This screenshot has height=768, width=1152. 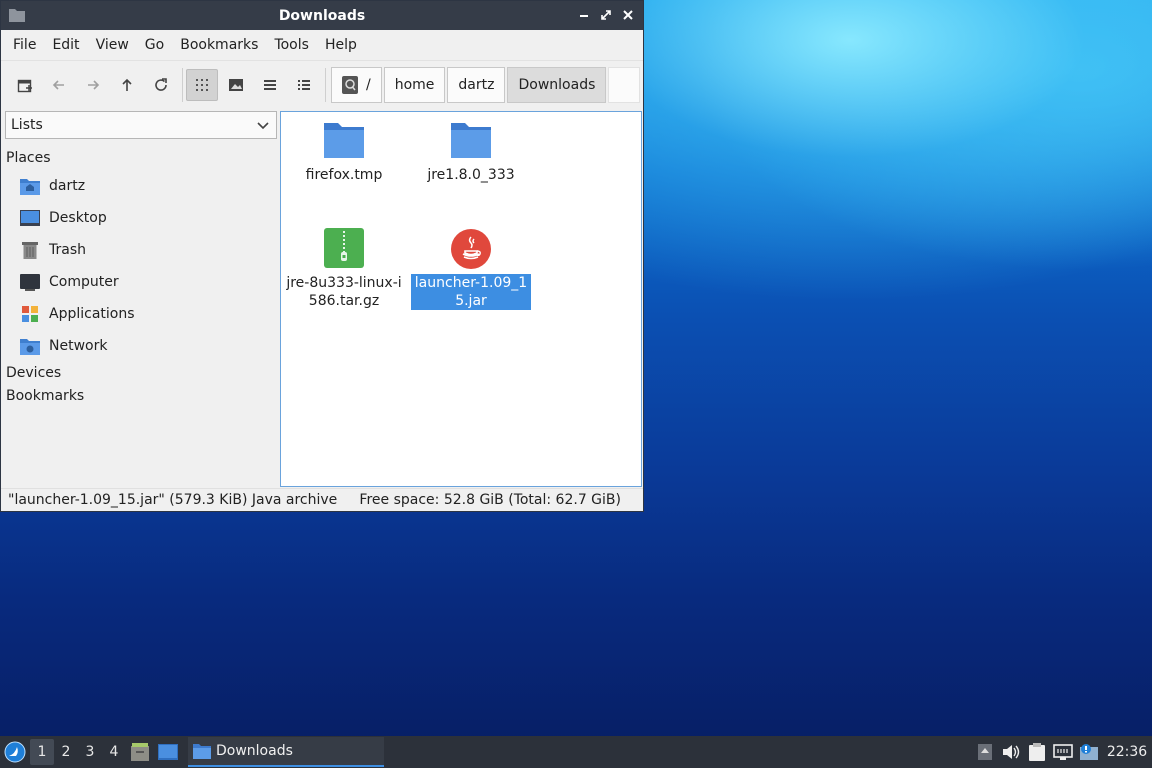 I want to click on up-icon, so click(x=127, y=85).